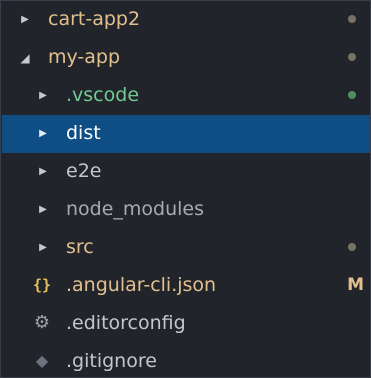 Image resolution: width=371 pixels, height=378 pixels. Describe the element at coordinates (42, 322) in the screenshot. I see `gear-icon: ⚙` at that location.